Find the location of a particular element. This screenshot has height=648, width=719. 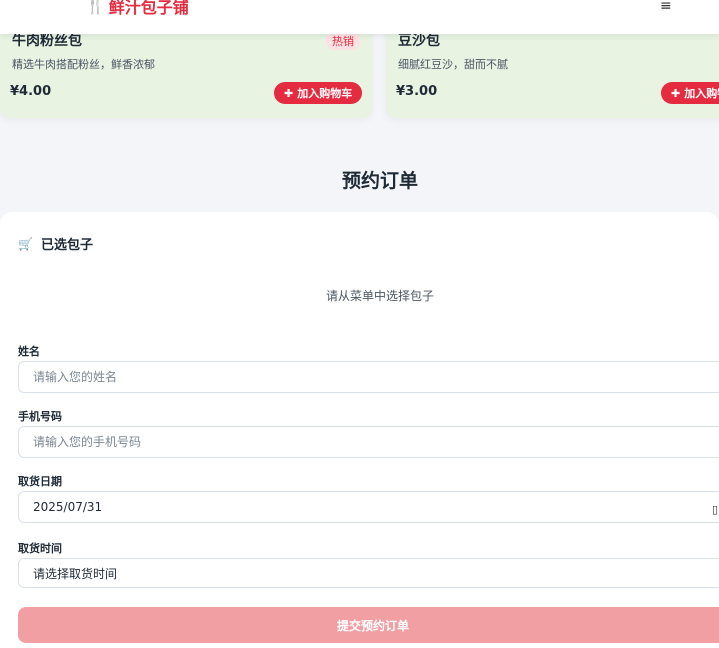

selected-items-title: 已选包子 is located at coordinates (66, 245).